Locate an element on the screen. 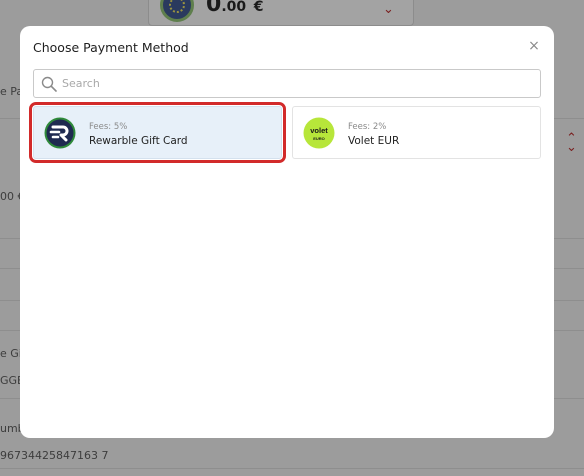 This screenshot has height=476, width=584. close-icon: × is located at coordinates (534, 46).